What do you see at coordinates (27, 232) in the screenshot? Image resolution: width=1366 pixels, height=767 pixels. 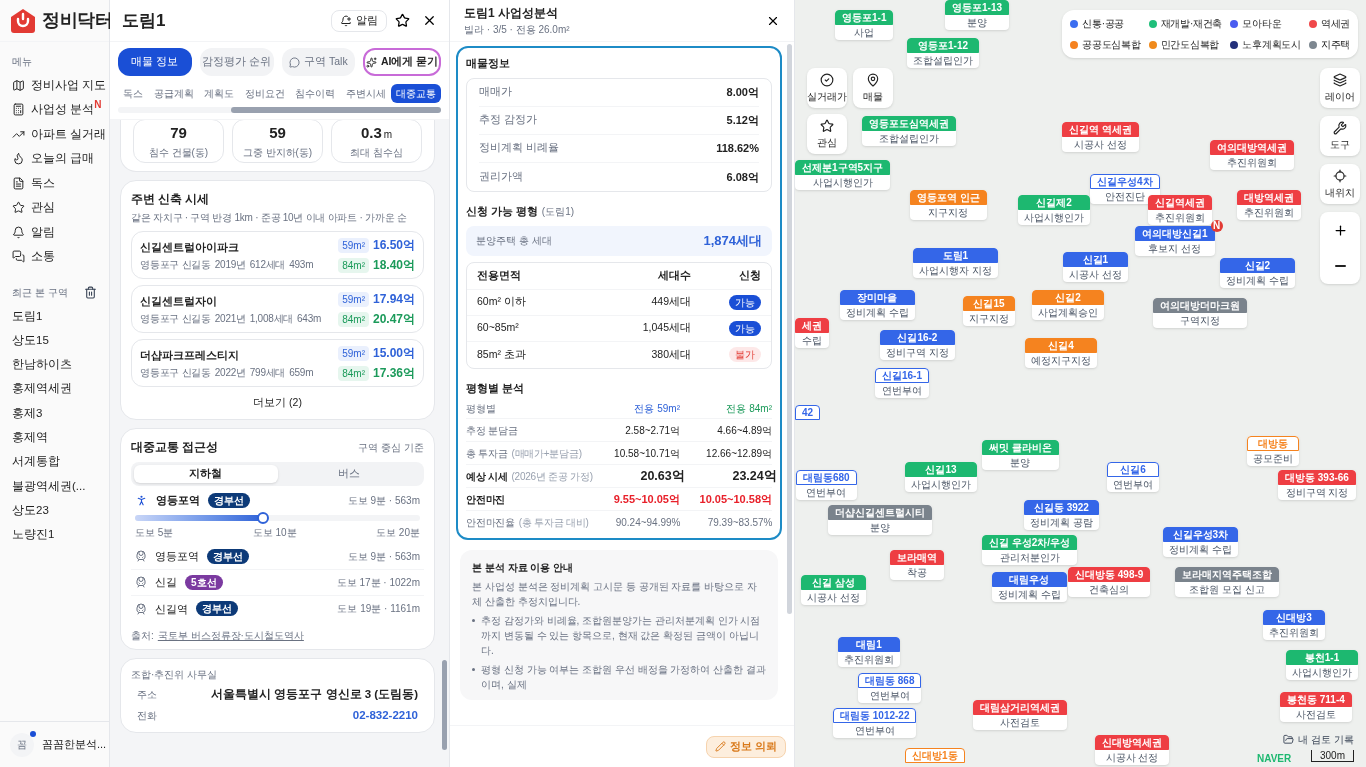 I see `sidebar-item: 알림` at bounding box center [27, 232].